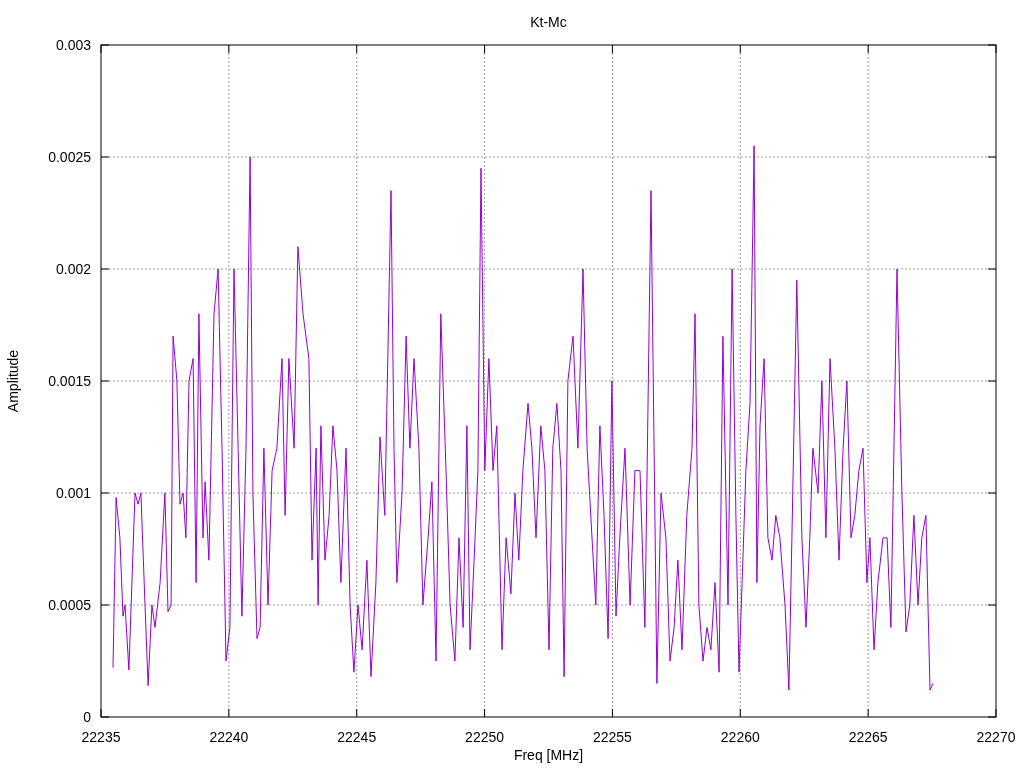 The height and width of the screenshot is (768, 1024). Describe the element at coordinates (485, 737) in the screenshot. I see `tick-label: 22250` at that location.